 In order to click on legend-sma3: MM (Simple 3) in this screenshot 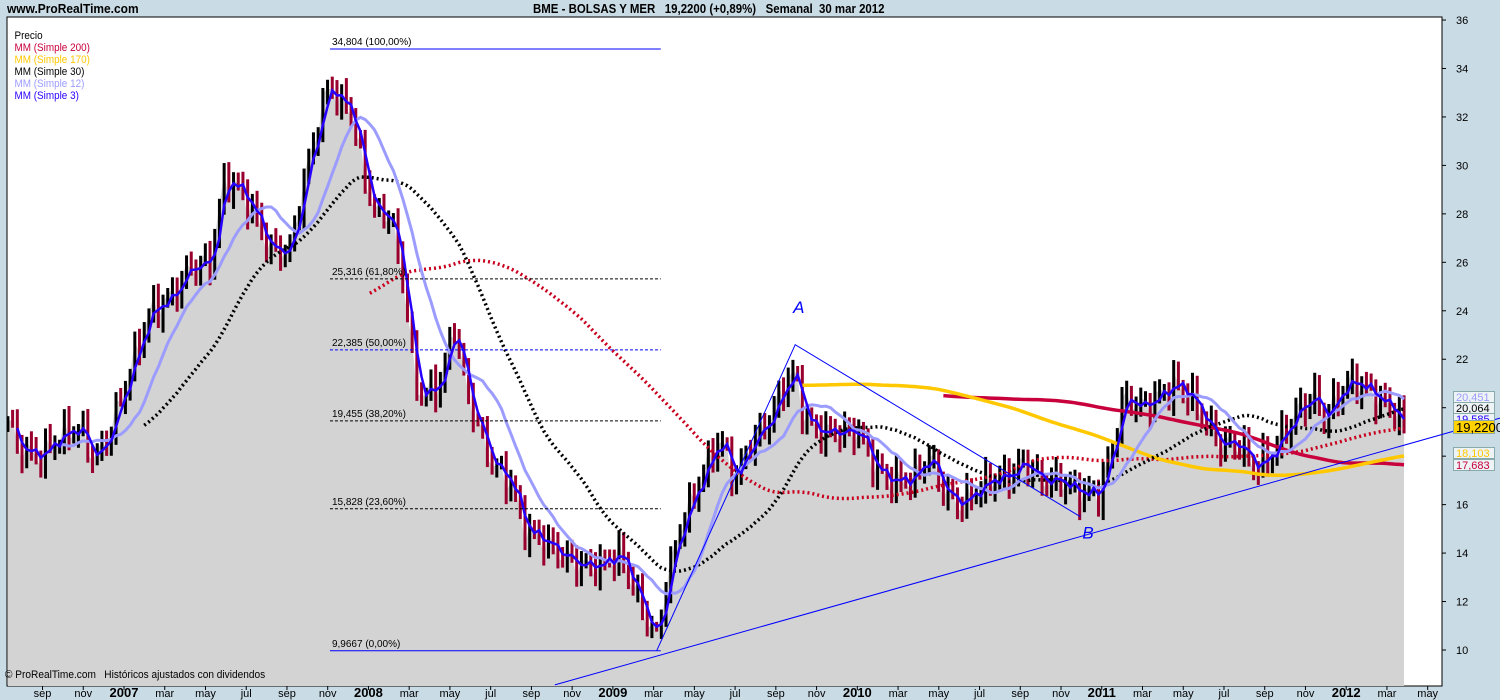, I will do `click(46, 96)`.